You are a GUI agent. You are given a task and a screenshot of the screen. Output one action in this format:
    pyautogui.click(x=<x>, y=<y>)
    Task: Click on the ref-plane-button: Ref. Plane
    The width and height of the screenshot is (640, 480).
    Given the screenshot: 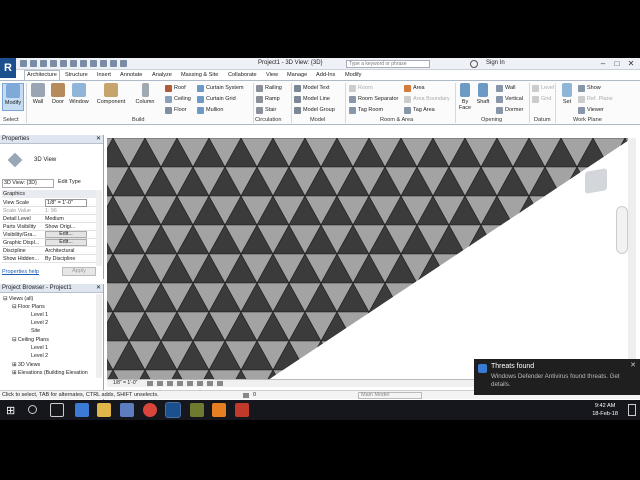 What is the action you would take?
    pyautogui.click(x=595, y=99)
    